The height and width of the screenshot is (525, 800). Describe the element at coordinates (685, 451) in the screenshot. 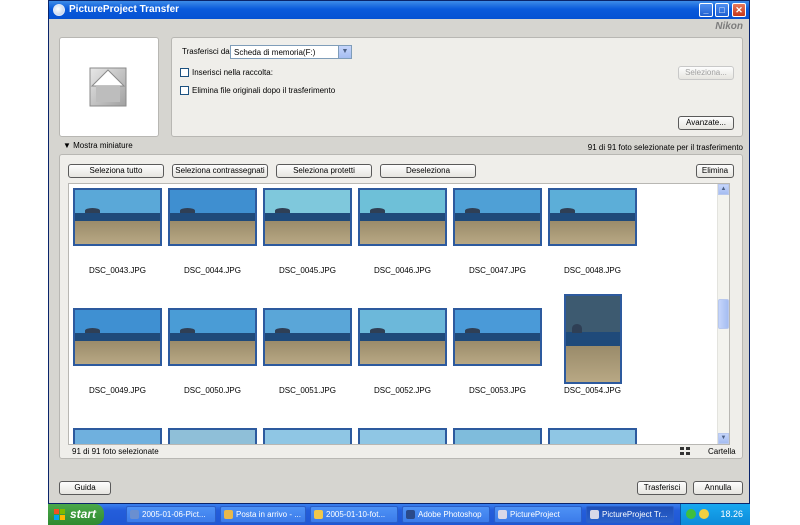

I see `grid-view-icon` at that location.